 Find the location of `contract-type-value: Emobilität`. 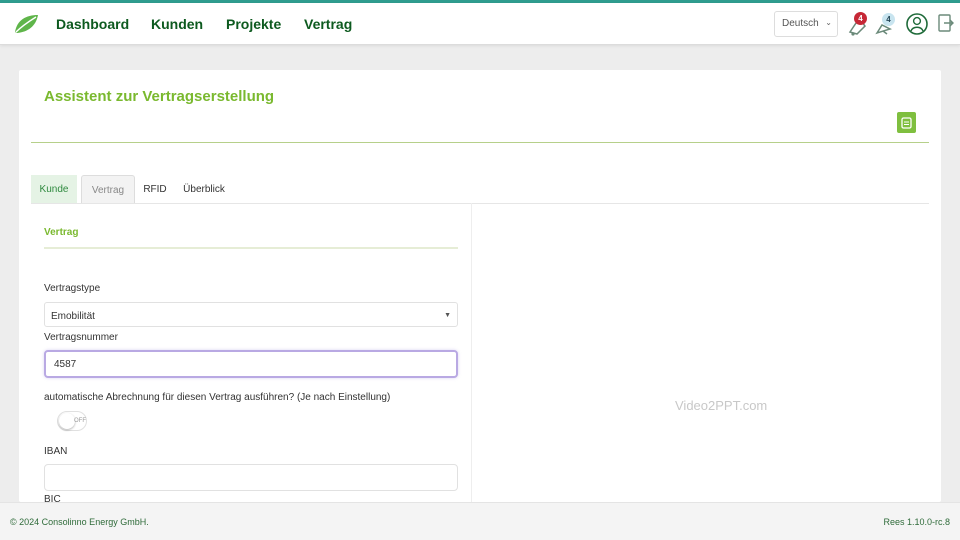

contract-type-value: Emobilität is located at coordinates (73, 316).